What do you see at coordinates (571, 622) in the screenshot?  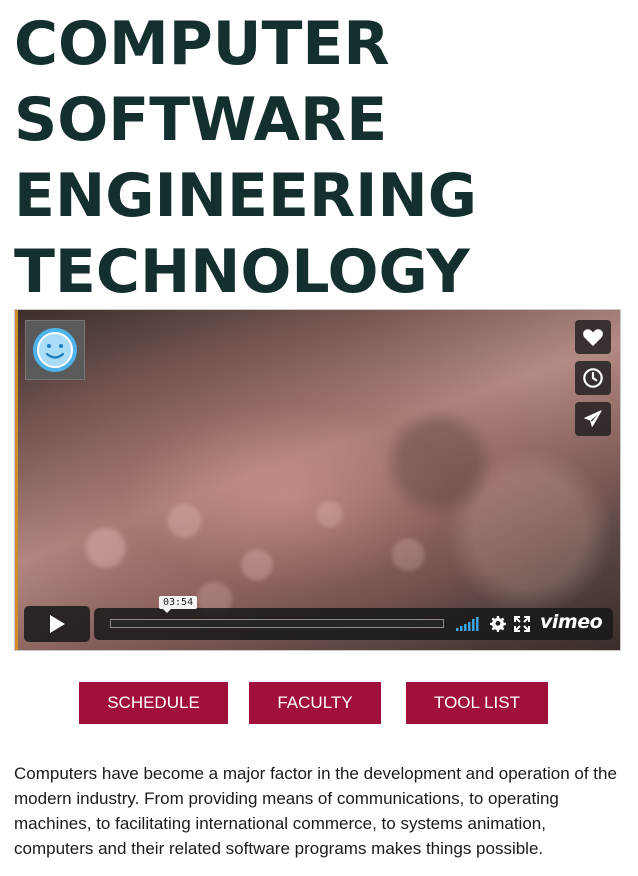 I see `vimeo-logo: vimeo` at bounding box center [571, 622].